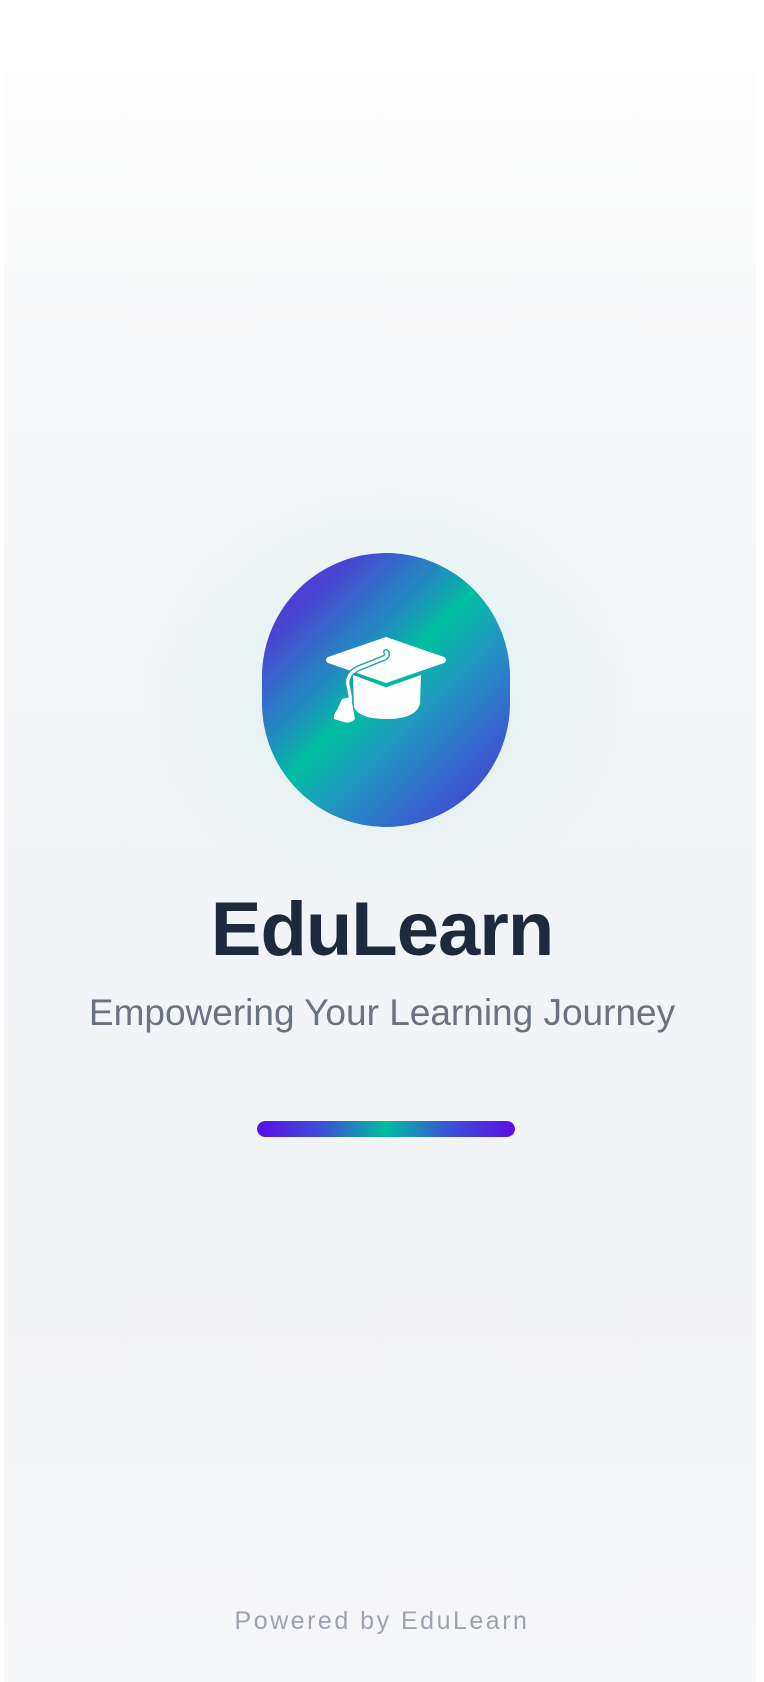 This screenshot has width=764, height=1682. What do you see at coordinates (386, 680) in the screenshot?
I see `graduation-cap-icon` at bounding box center [386, 680].